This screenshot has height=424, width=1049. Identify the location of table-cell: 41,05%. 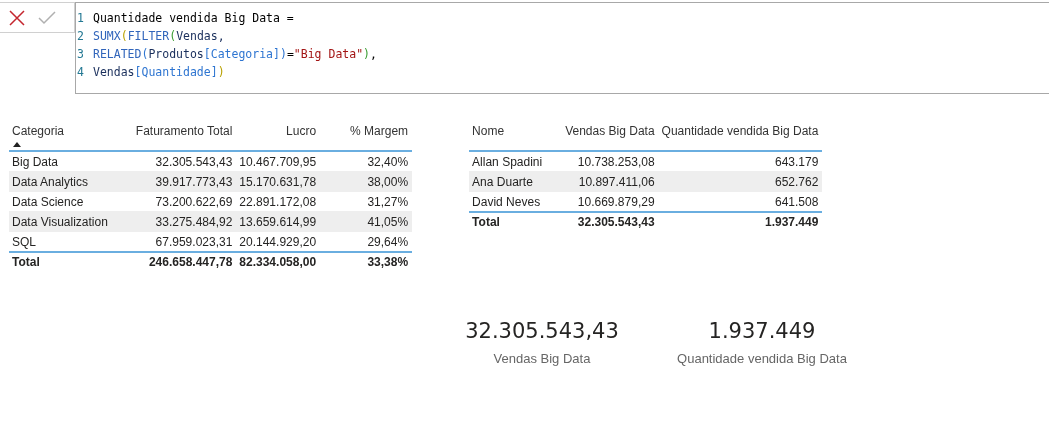
(366, 221).